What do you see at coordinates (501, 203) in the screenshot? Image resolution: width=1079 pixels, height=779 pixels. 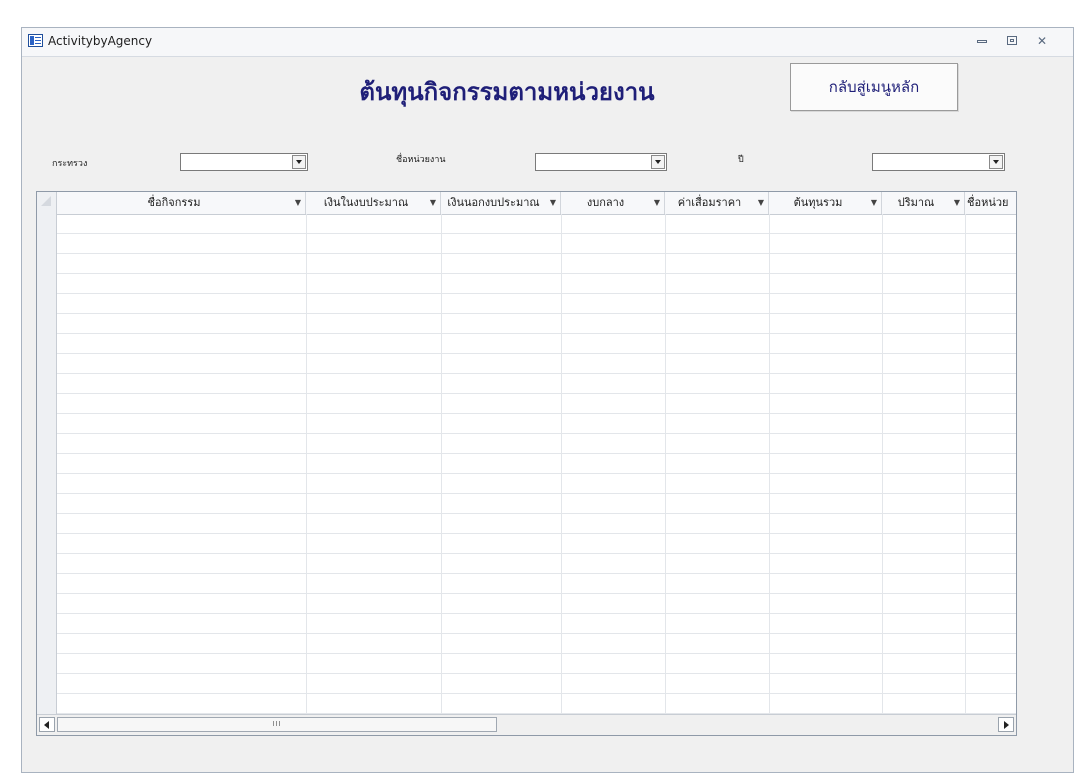 I see `column-header-off-budget: เงินนอกงบประมาณ ▼` at bounding box center [501, 203].